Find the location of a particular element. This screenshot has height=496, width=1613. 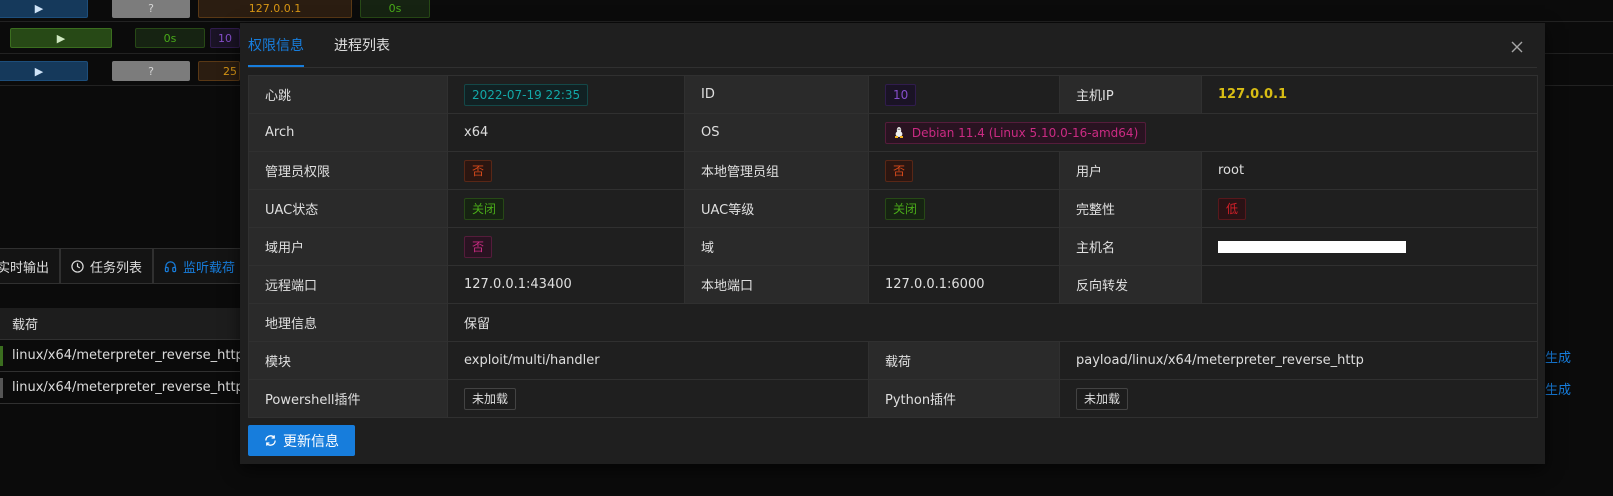

tab-permission-info: 权限信息 is located at coordinates (276, 45).